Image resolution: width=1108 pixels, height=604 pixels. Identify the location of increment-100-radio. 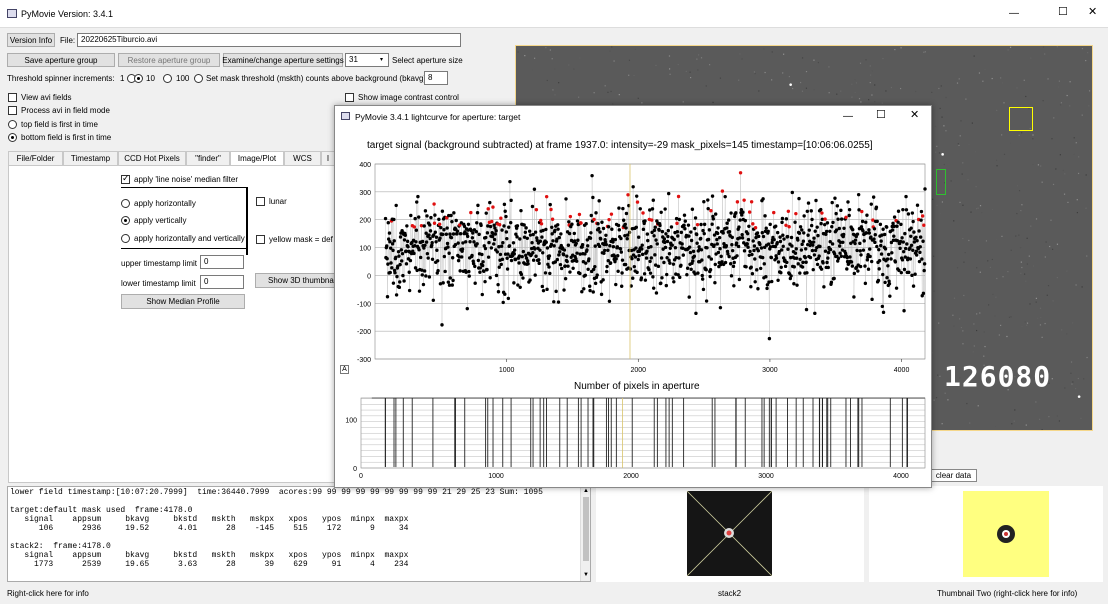
(167, 78).